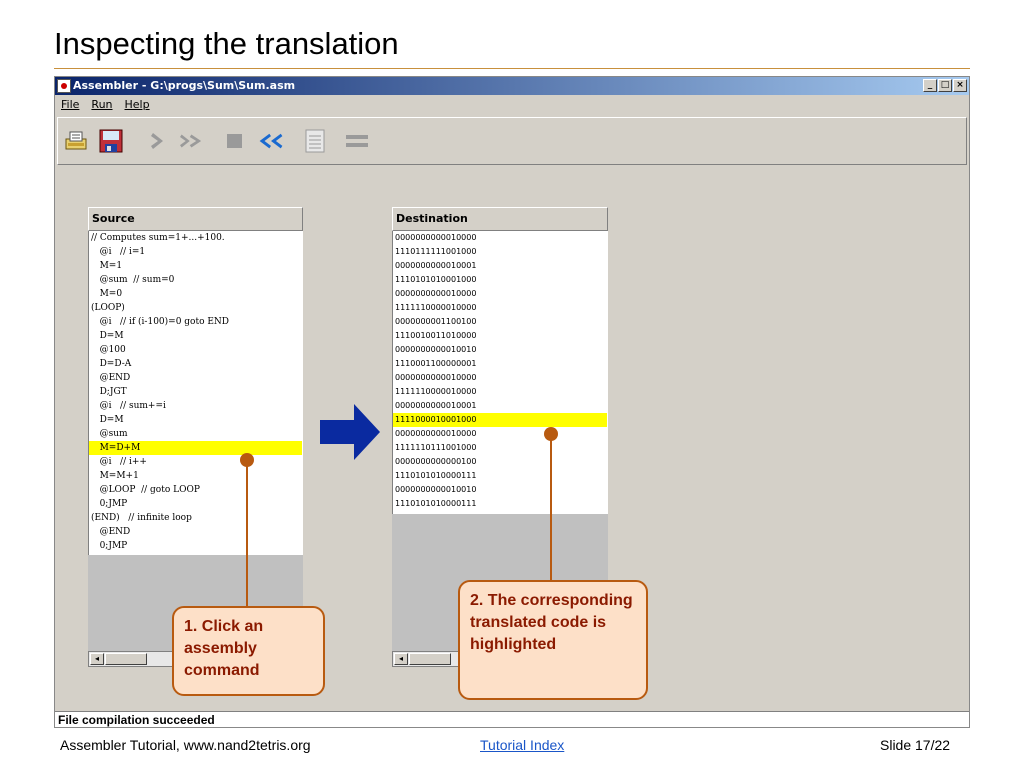 The width and height of the screenshot is (1024, 768). What do you see at coordinates (226, 43) in the screenshot?
I see `slide-title: Inspecting the translation` at bounding box center [226, 43].